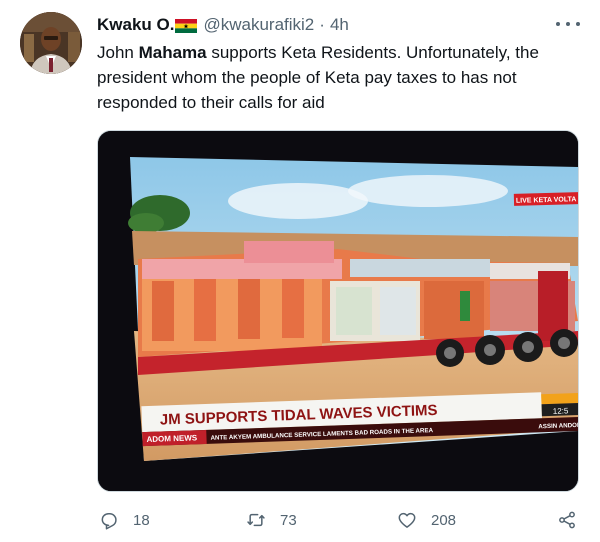  What do you see at coordinates (561, 411) in the screenshot?
I see `news-clock: 12:5` at bounding box center [561, 411].